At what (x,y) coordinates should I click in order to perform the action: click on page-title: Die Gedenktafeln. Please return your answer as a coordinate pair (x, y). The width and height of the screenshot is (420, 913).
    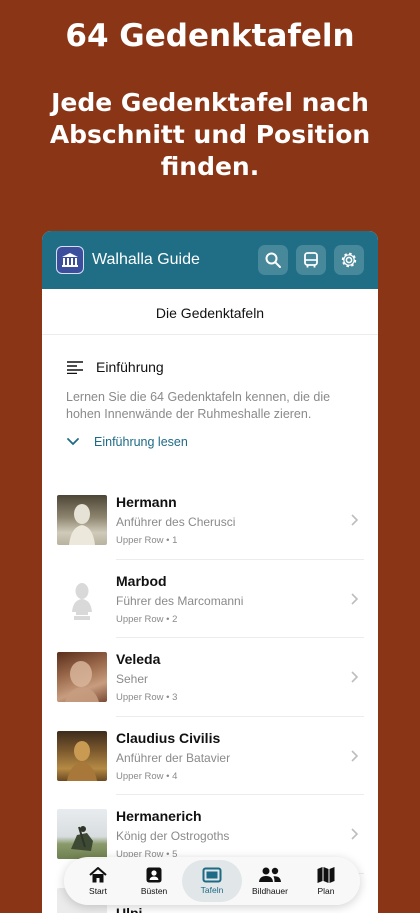
    Looking at the image, I should click on (210, 312).